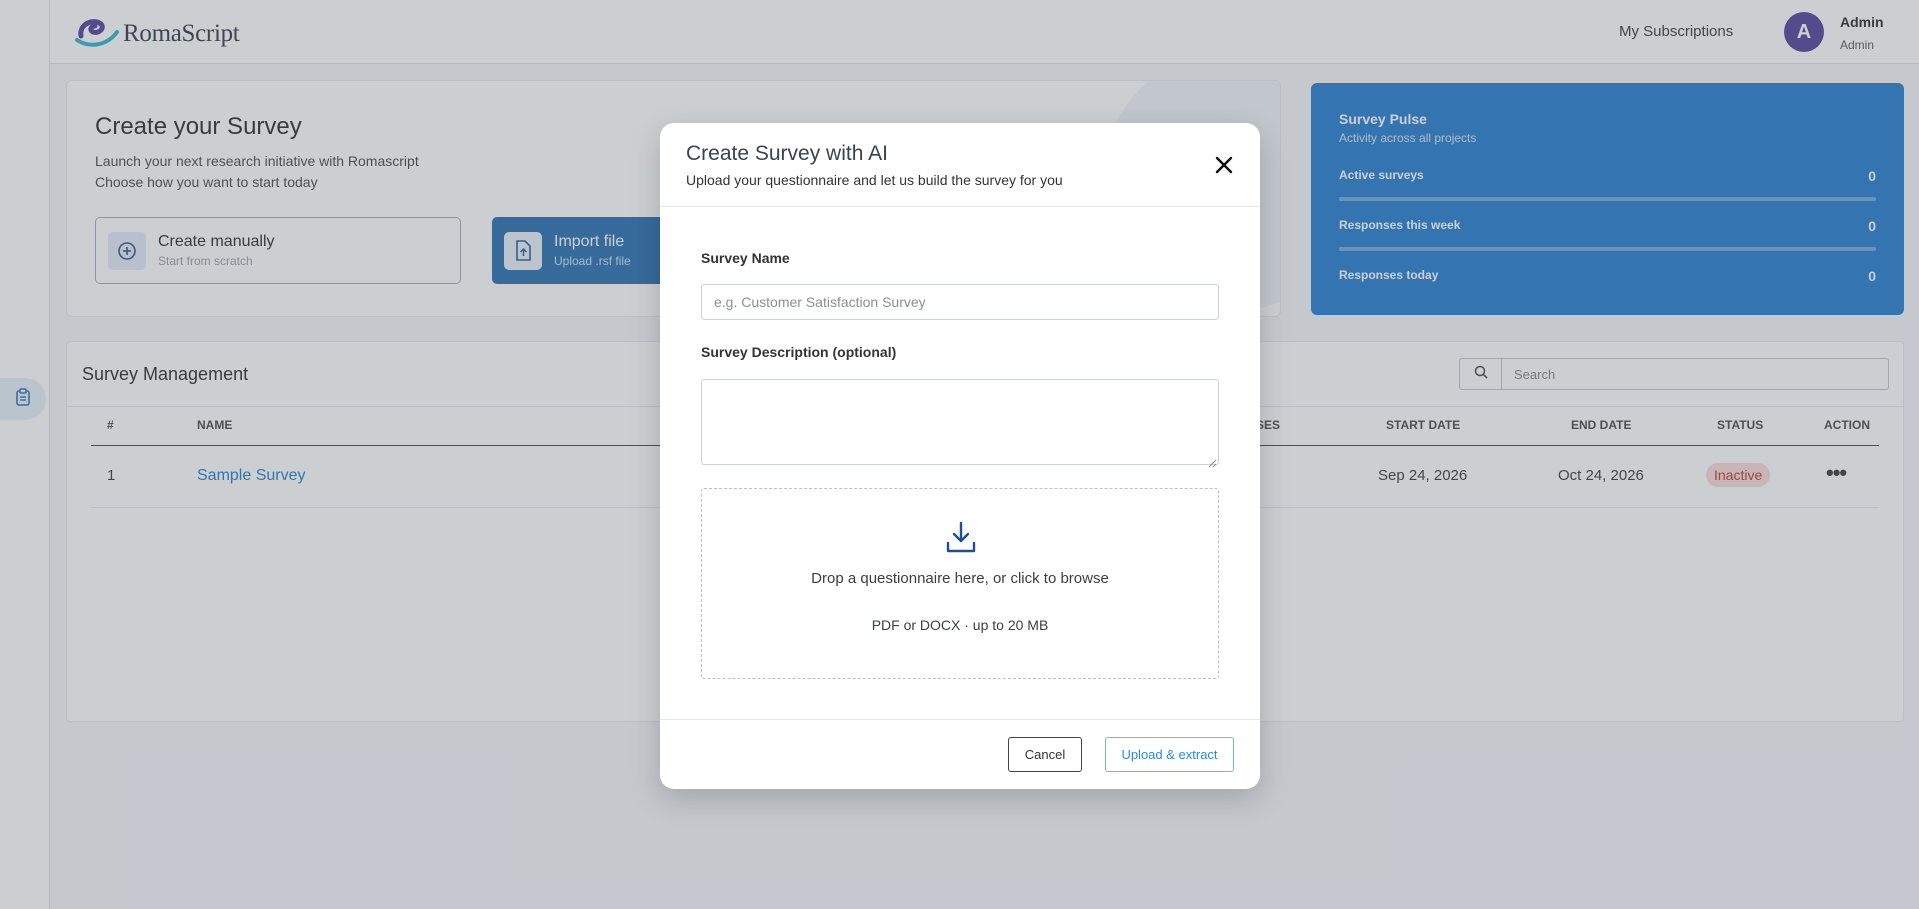 Image resolution: width=1919 pixels, height=909 pixels. Describe the element at coordinates (960, 206) in the screenshot. I see `modal-header-divider` at that location.